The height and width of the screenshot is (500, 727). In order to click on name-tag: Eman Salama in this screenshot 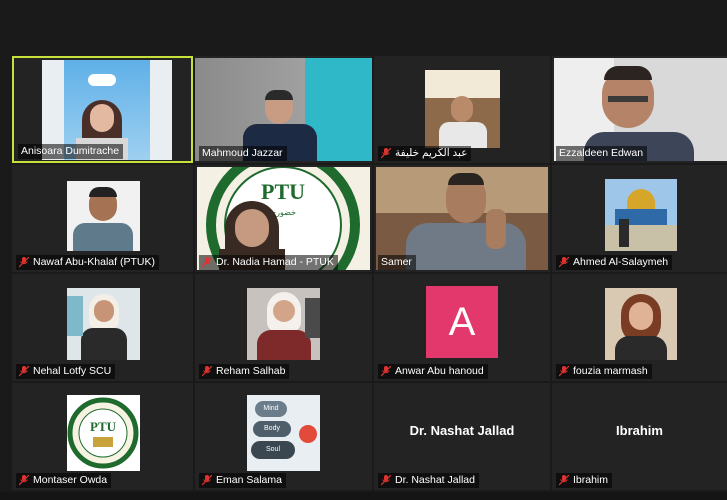, I will do `click(242, 480)`.